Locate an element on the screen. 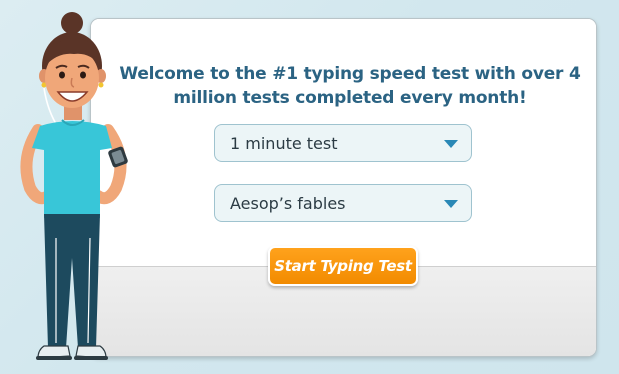  start-typing-test-button: Start Typing Test is located at coordinates (343, 266).